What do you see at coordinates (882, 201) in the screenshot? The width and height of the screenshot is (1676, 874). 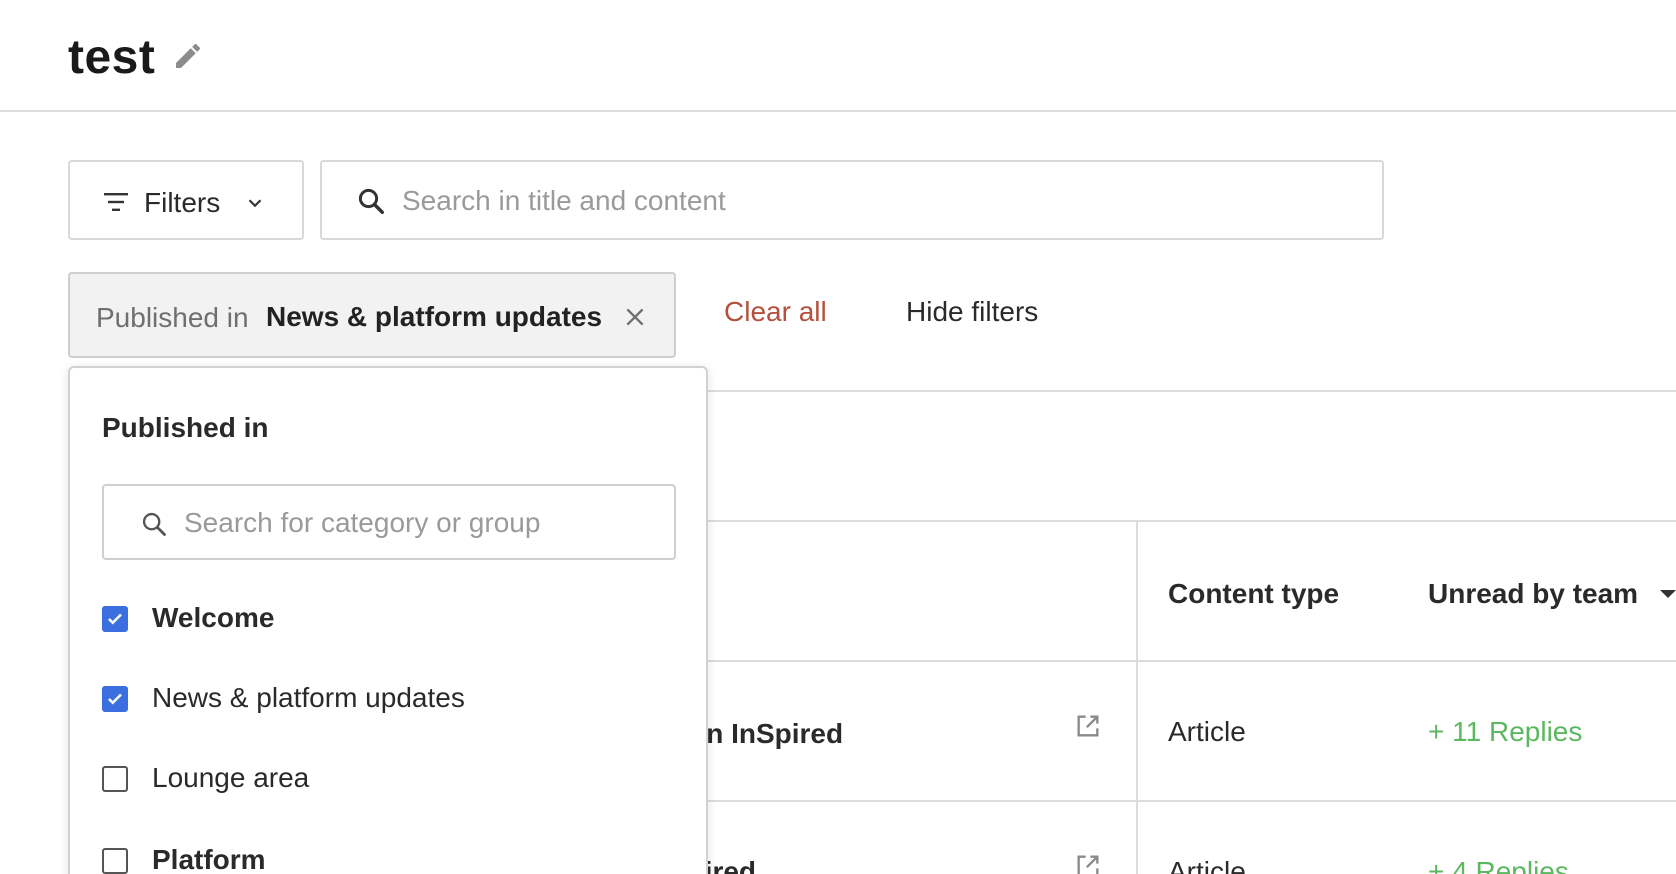 I see `content-search-input` at bounding box center [882, 201].